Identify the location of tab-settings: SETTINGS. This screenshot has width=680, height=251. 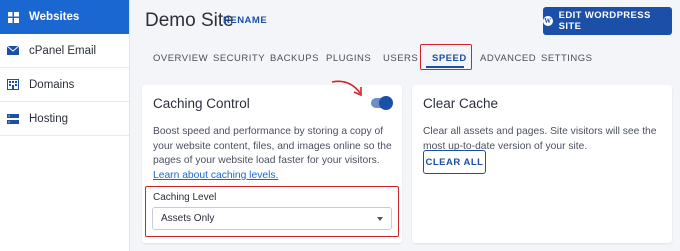
(567, 58).